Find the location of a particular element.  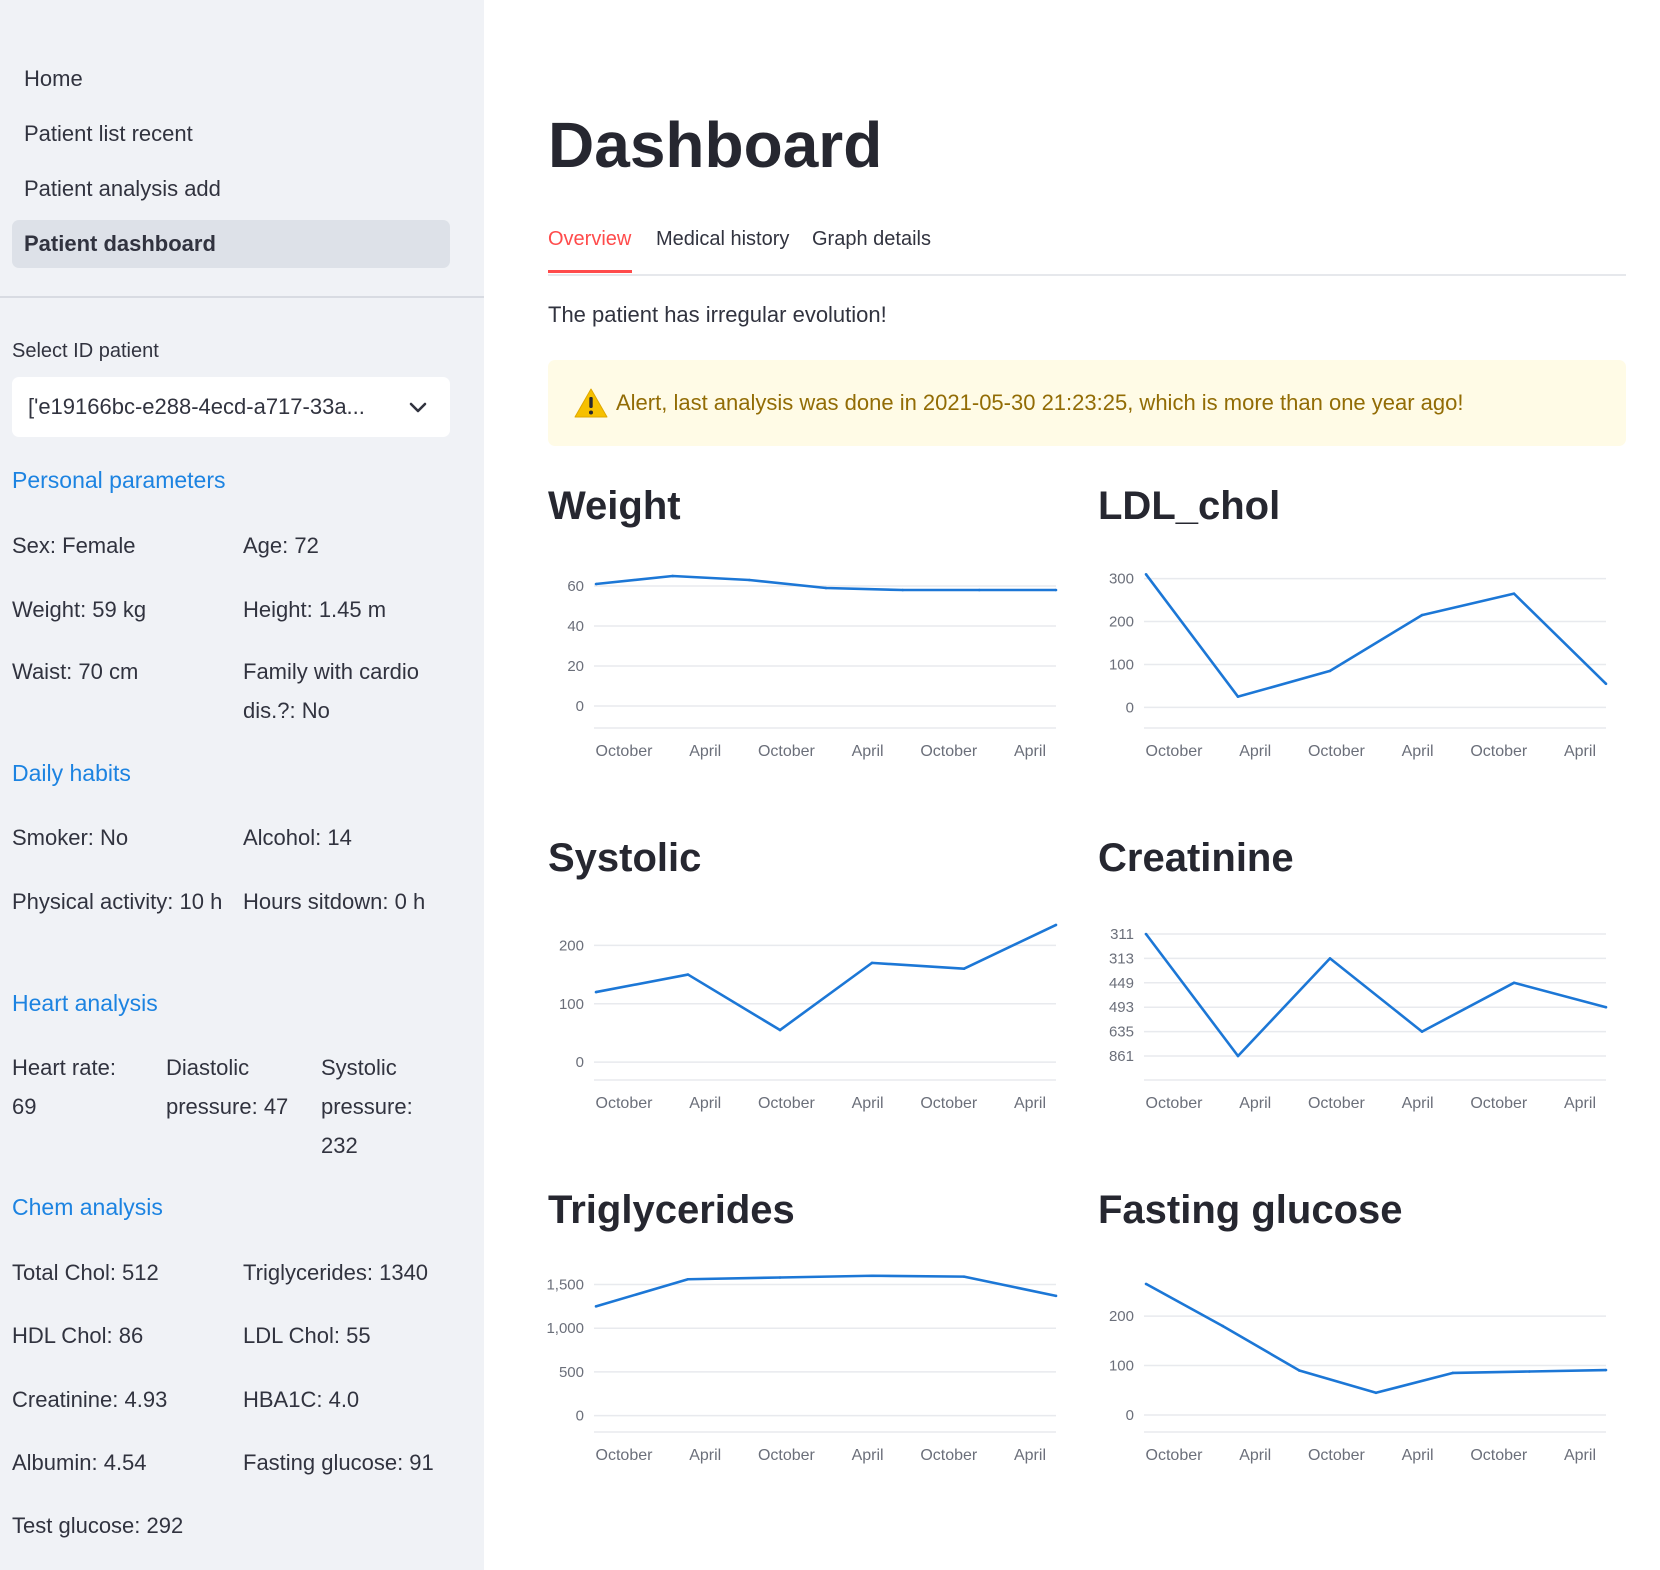

y-tick-label: 1,000 is located at coordinates (565, 1328).